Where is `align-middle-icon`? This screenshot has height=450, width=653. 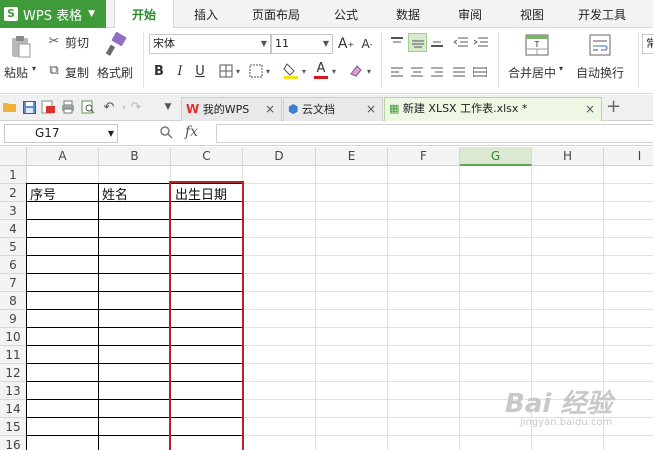
align-middle-icon is located at coordinates (417, 42).